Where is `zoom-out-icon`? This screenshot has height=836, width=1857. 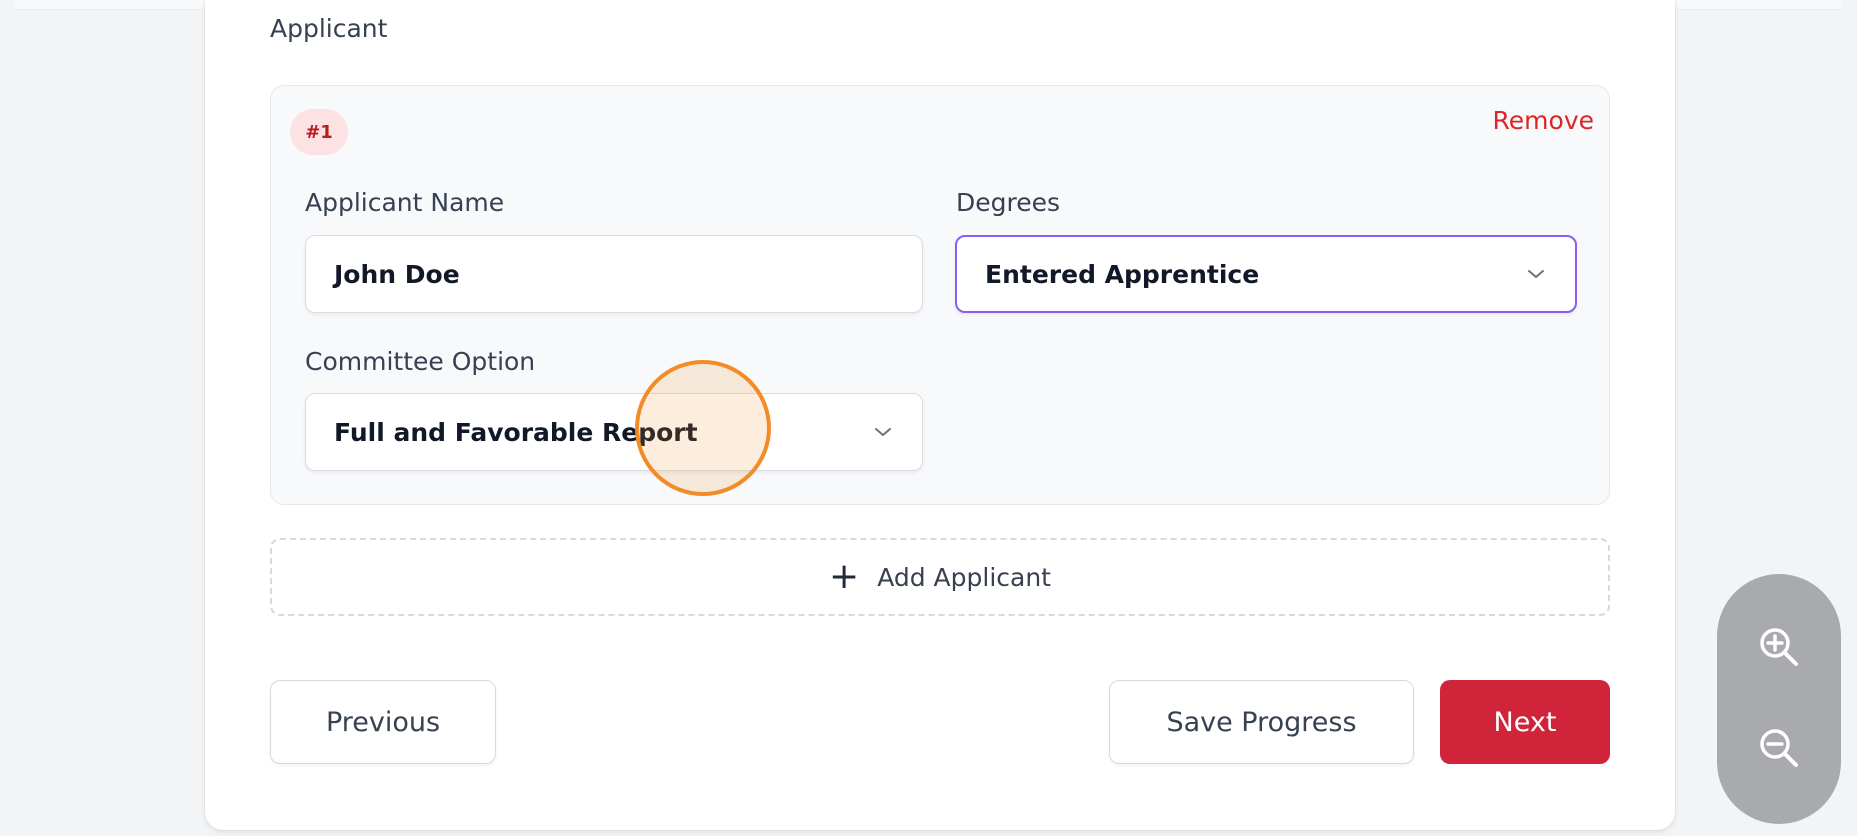
zoom-out-icon is located at coordinates (1779, 750).